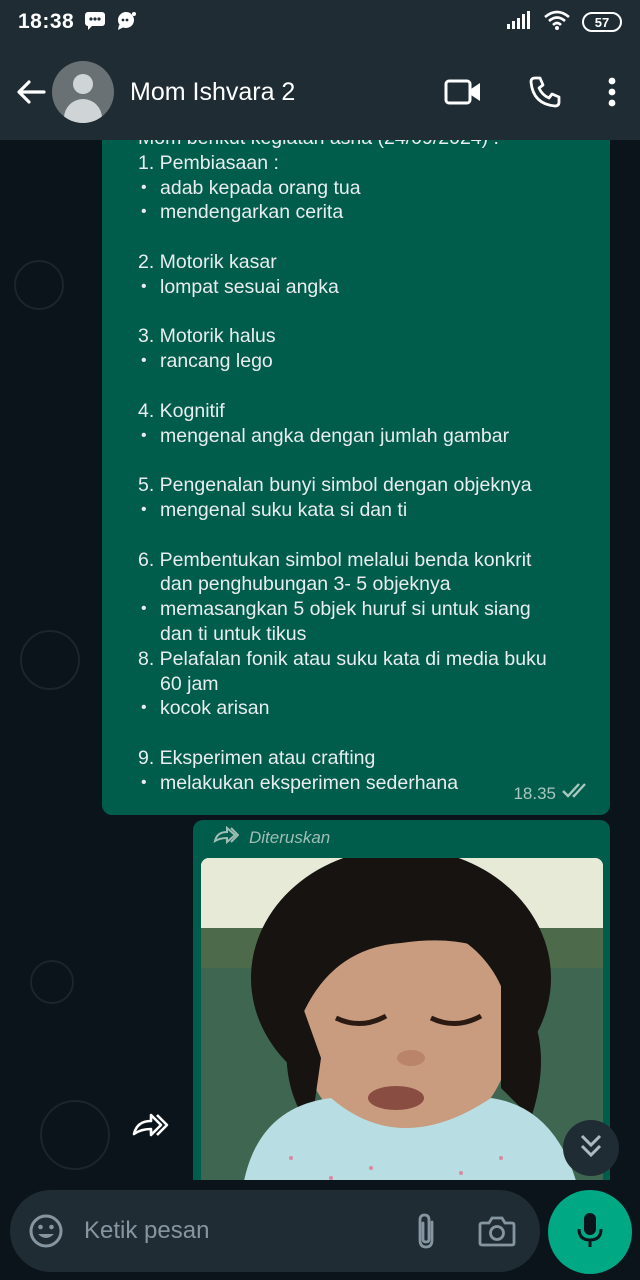 Image resolution: width=640 pixels, height=1280 pixels. What do you see at coordinates (127, 22) in the screenshot?
I see `chat-notification-icon` at bounding box center [127, 22].